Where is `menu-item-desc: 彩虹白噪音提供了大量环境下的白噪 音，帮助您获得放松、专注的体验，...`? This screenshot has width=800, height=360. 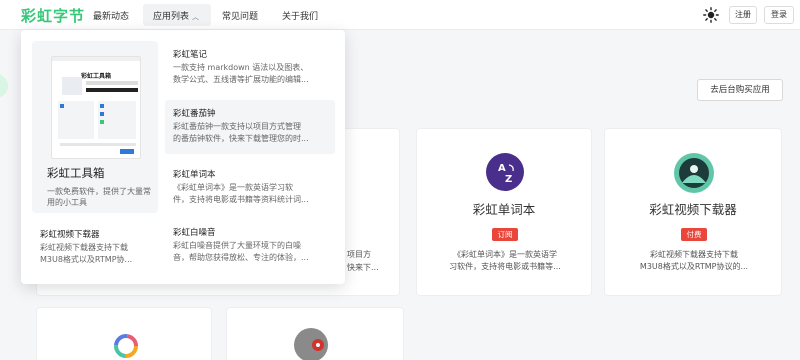 menu-item-desc: 彩虹白噪音提供了大量环境下的白噪 音，帮助您获得放松、专注的体验，... is located at coordinates (241, 251).